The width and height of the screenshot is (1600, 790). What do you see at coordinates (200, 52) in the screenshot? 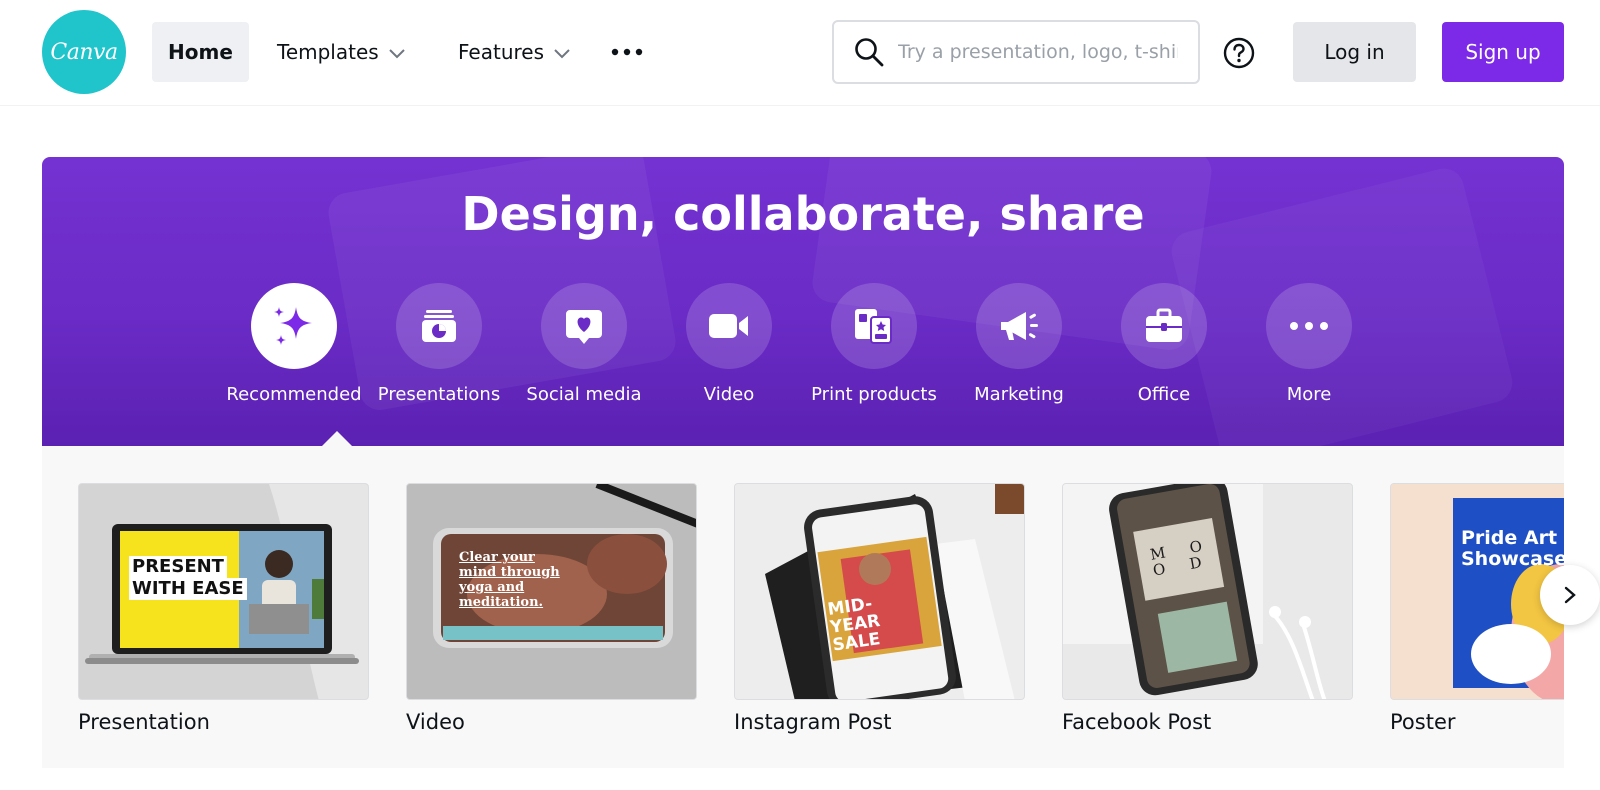
I see `nav-home: Home` at bounding box center [200, 52].